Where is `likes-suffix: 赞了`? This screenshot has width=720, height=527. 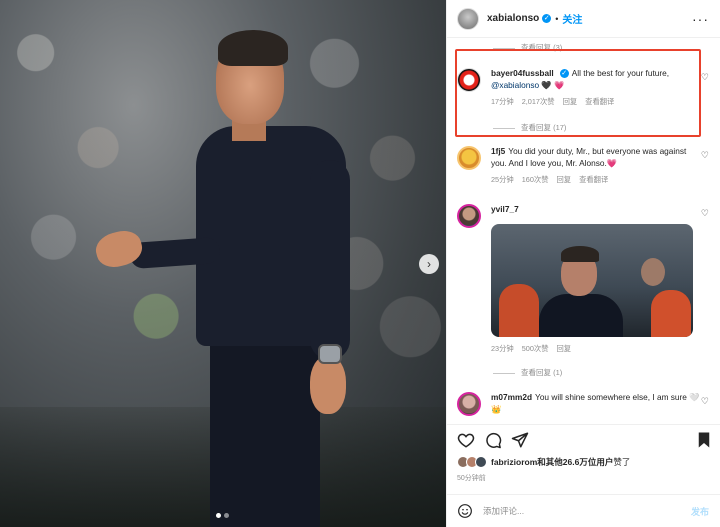 likes-suffix: 赞了 is located at coordinates (622, 462).